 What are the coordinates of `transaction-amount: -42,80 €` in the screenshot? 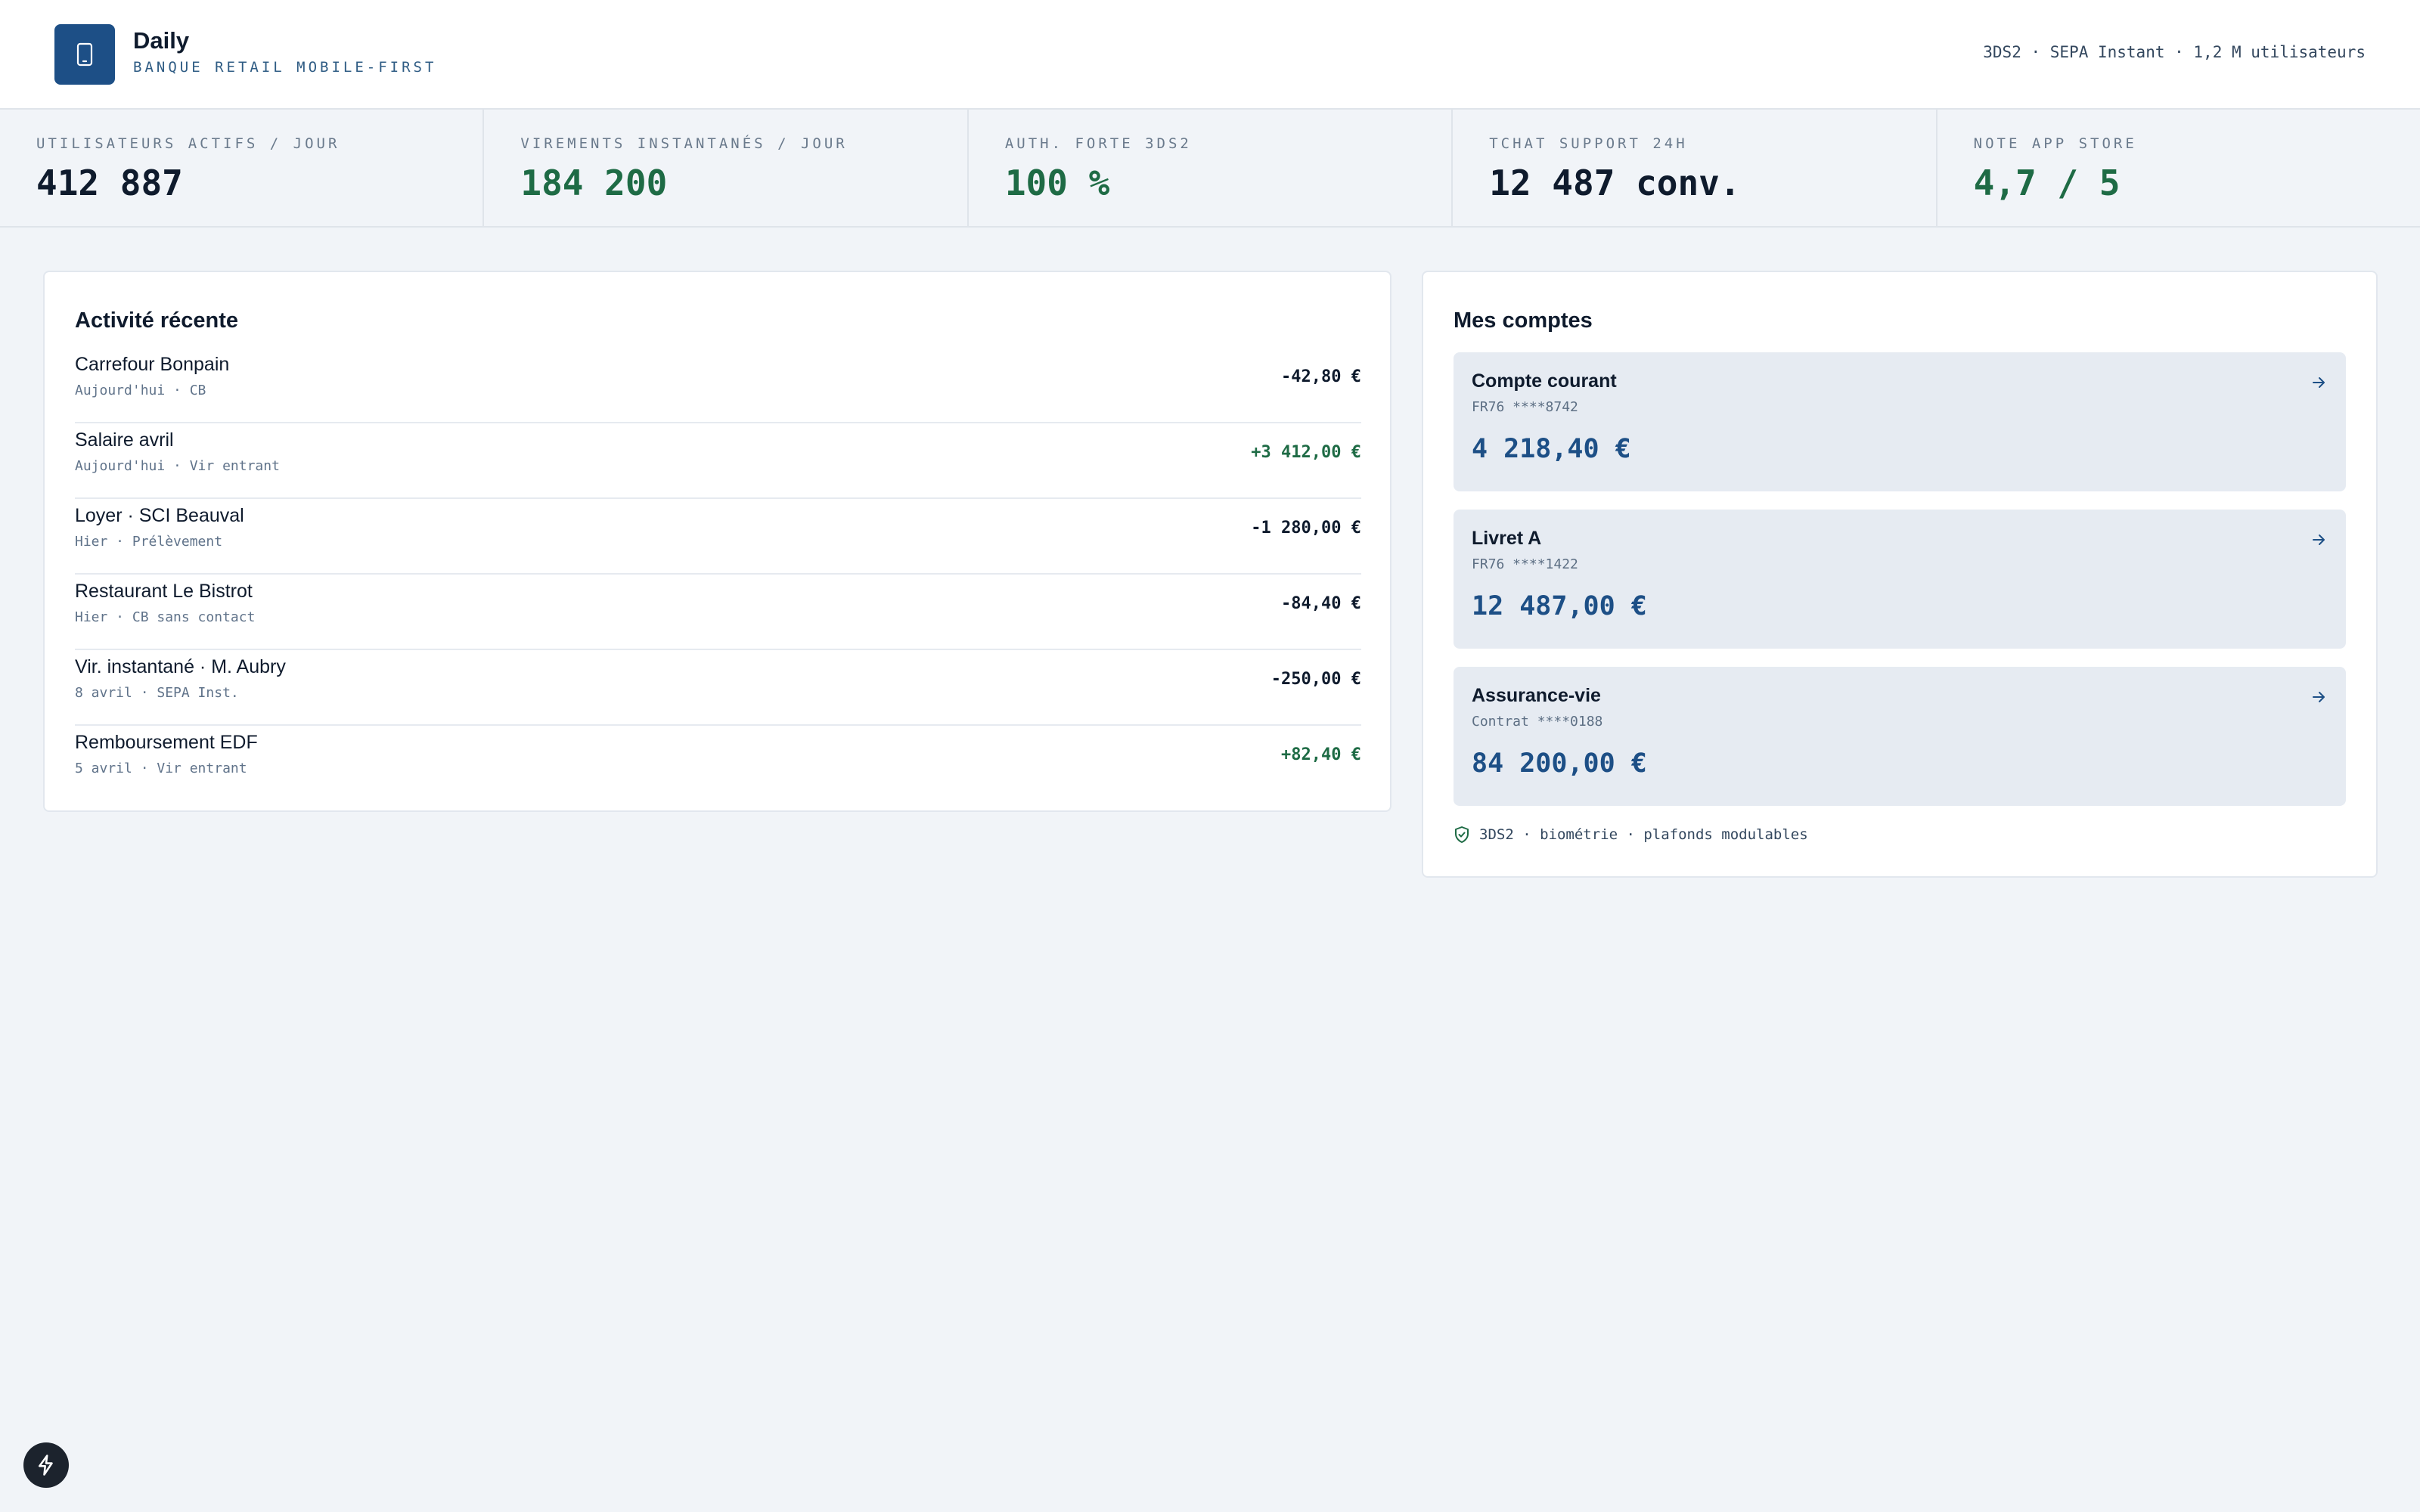 It's located at (1321, 376).